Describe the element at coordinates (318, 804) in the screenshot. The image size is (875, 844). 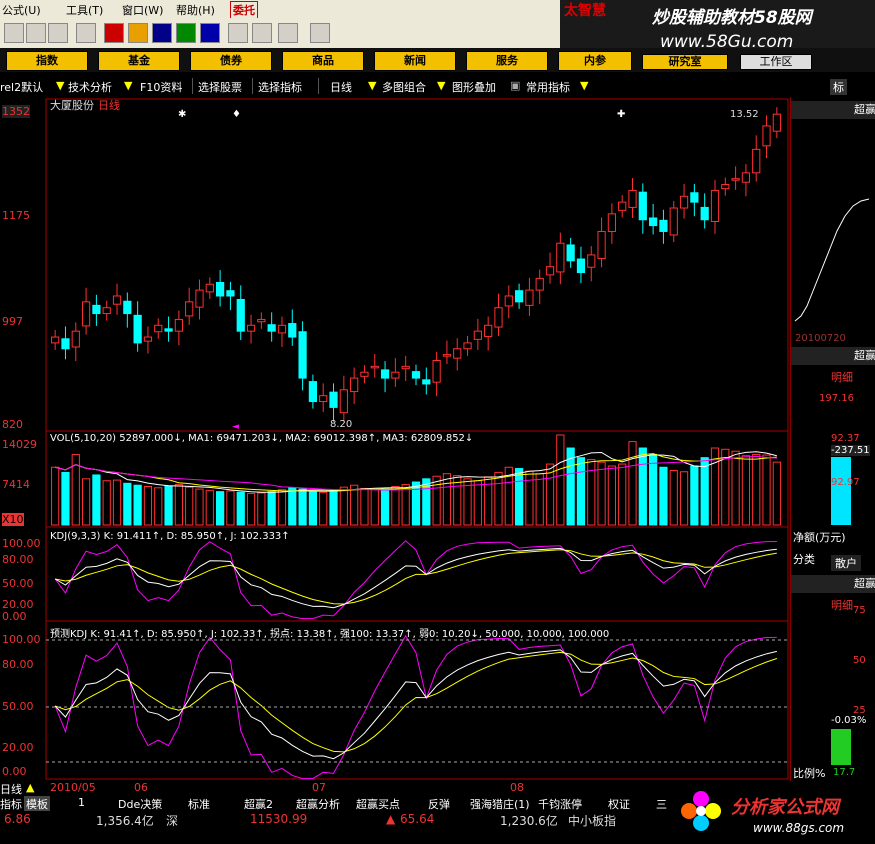
I see `tab-chaoying-analysis: 超赢分析` at that location.